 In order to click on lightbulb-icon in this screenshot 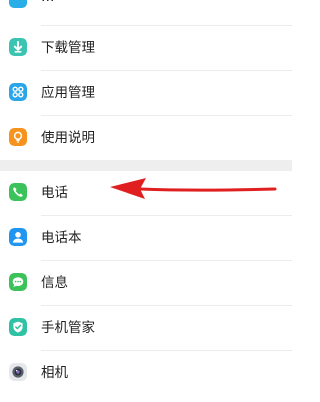, I will do `click(18, 137)`.